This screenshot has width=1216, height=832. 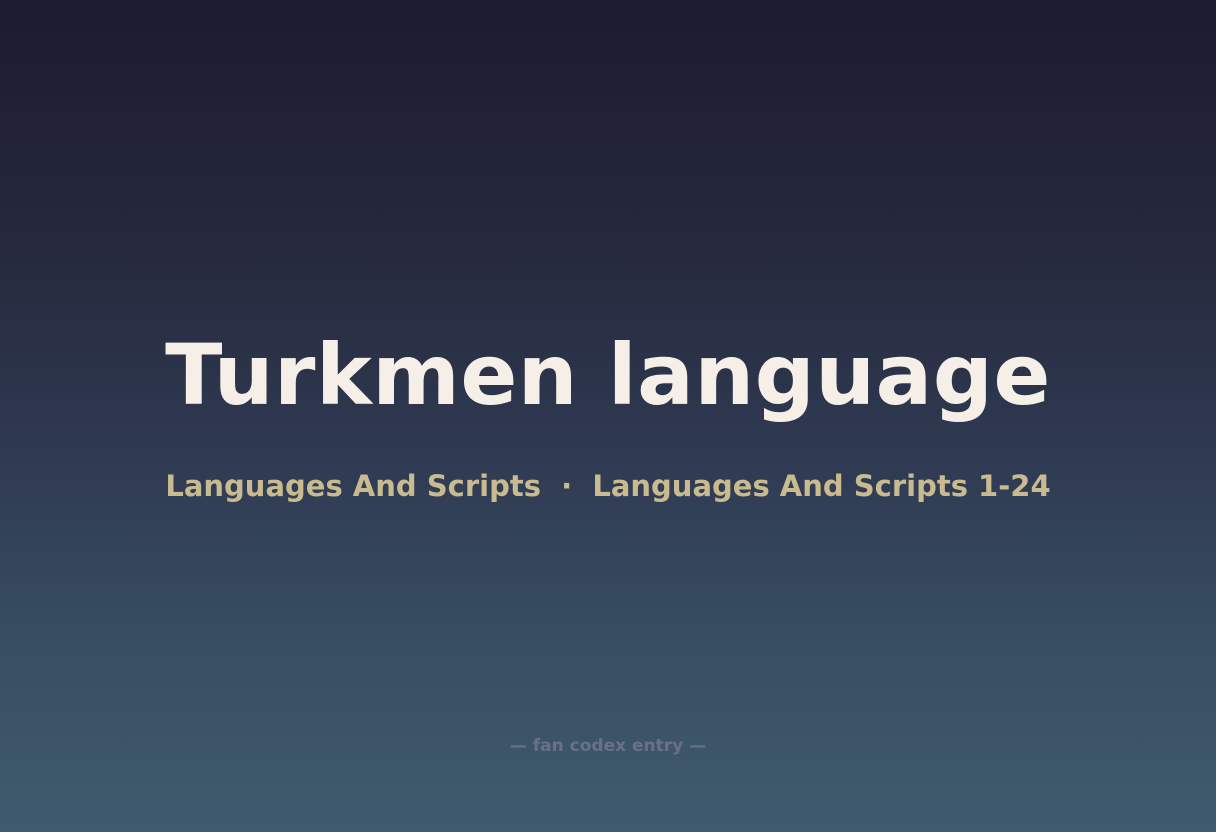 What do you see at coordinates (608, 746) in the screenshot?
I see `entry-footer: — fan codex entry —` at bounding box center [608, 746].